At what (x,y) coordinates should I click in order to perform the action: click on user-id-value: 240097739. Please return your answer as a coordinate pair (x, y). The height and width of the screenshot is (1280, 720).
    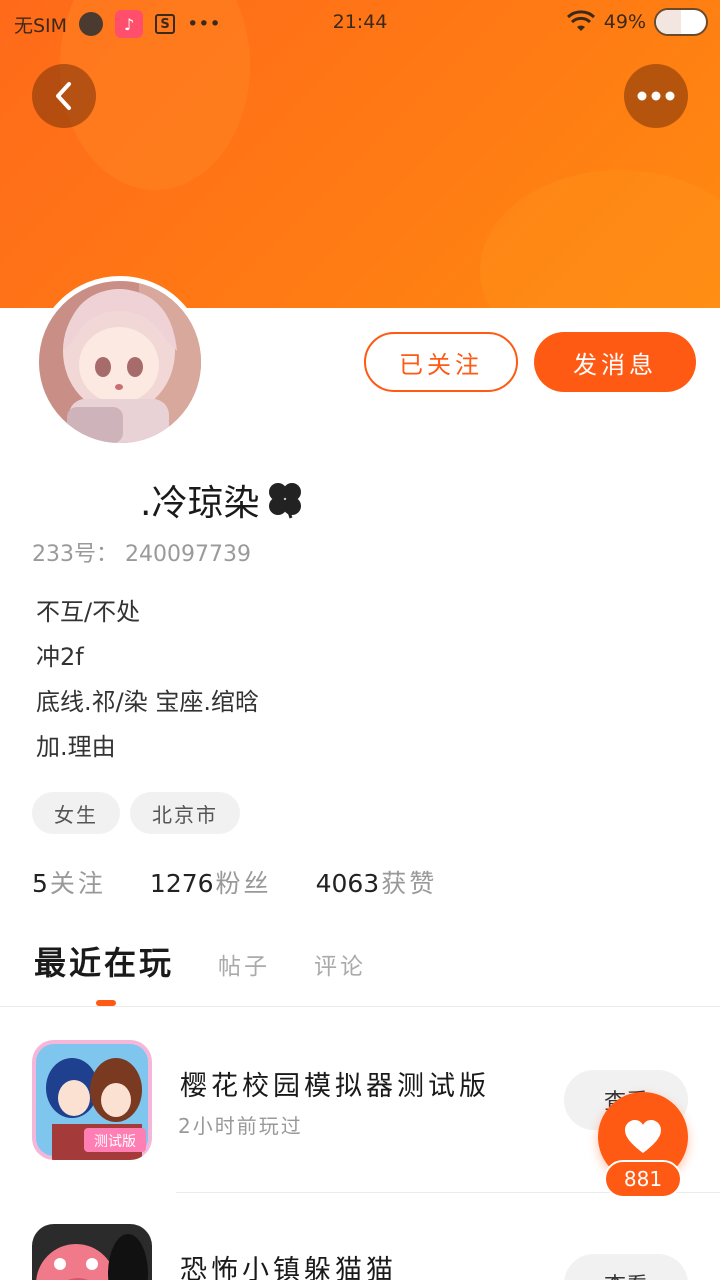
    Looking at the image, I should click on (188, 554).